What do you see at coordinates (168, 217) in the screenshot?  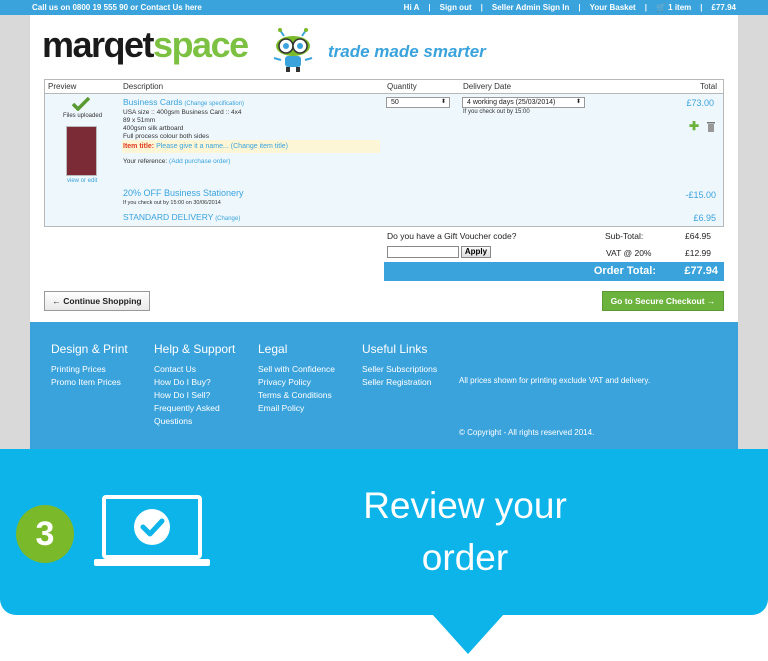 I see `shipping-name: STANDARD DELIVERY` at bounding box center [168, 217].